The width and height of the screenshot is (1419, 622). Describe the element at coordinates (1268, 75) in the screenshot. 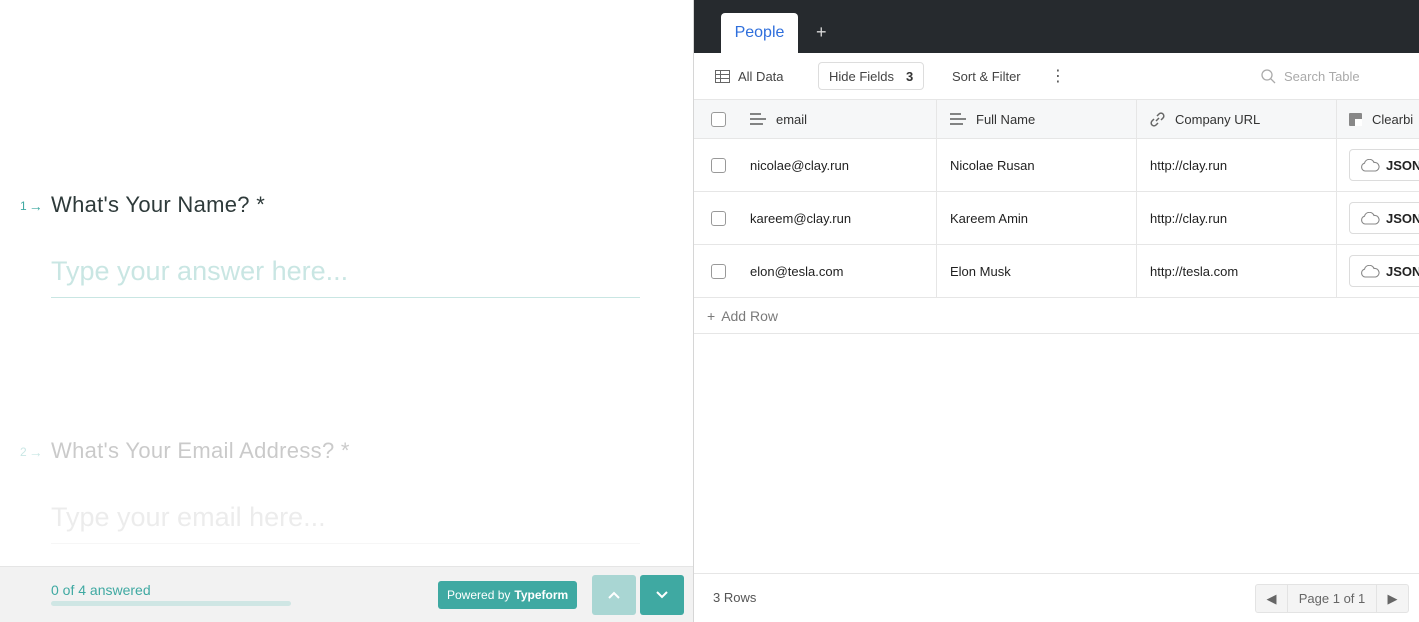

I see `search-icon` at that location.